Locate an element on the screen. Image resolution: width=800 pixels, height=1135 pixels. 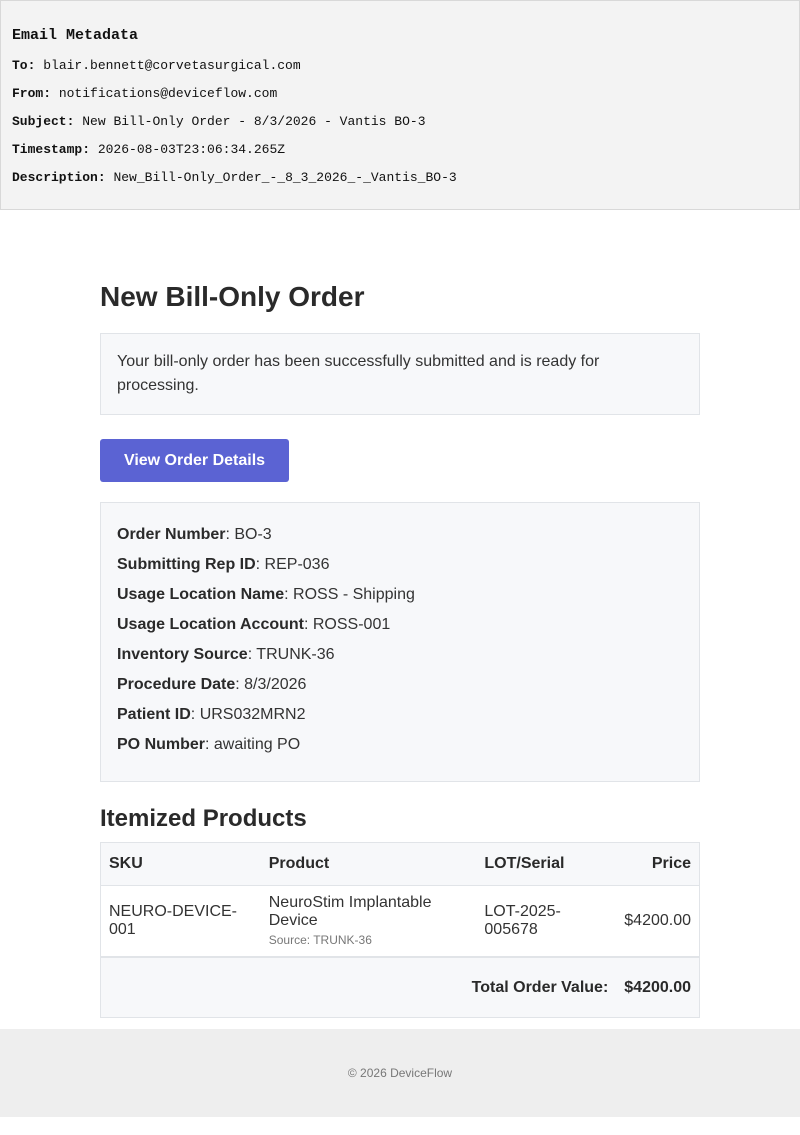
table-header-row: SKU Product LOT/Serial Price is located at coordinates (400, 864).